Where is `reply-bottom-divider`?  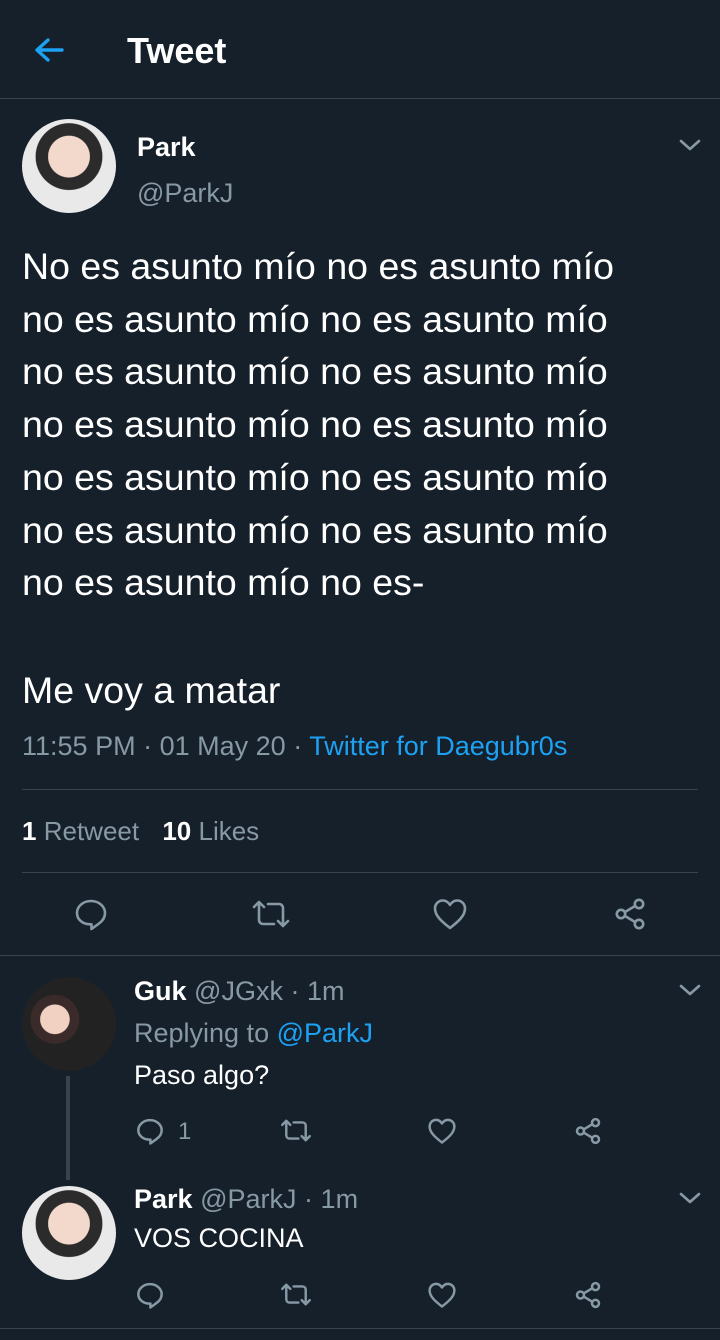 reply-bottom-divider is located at coordinates (360, 1328).